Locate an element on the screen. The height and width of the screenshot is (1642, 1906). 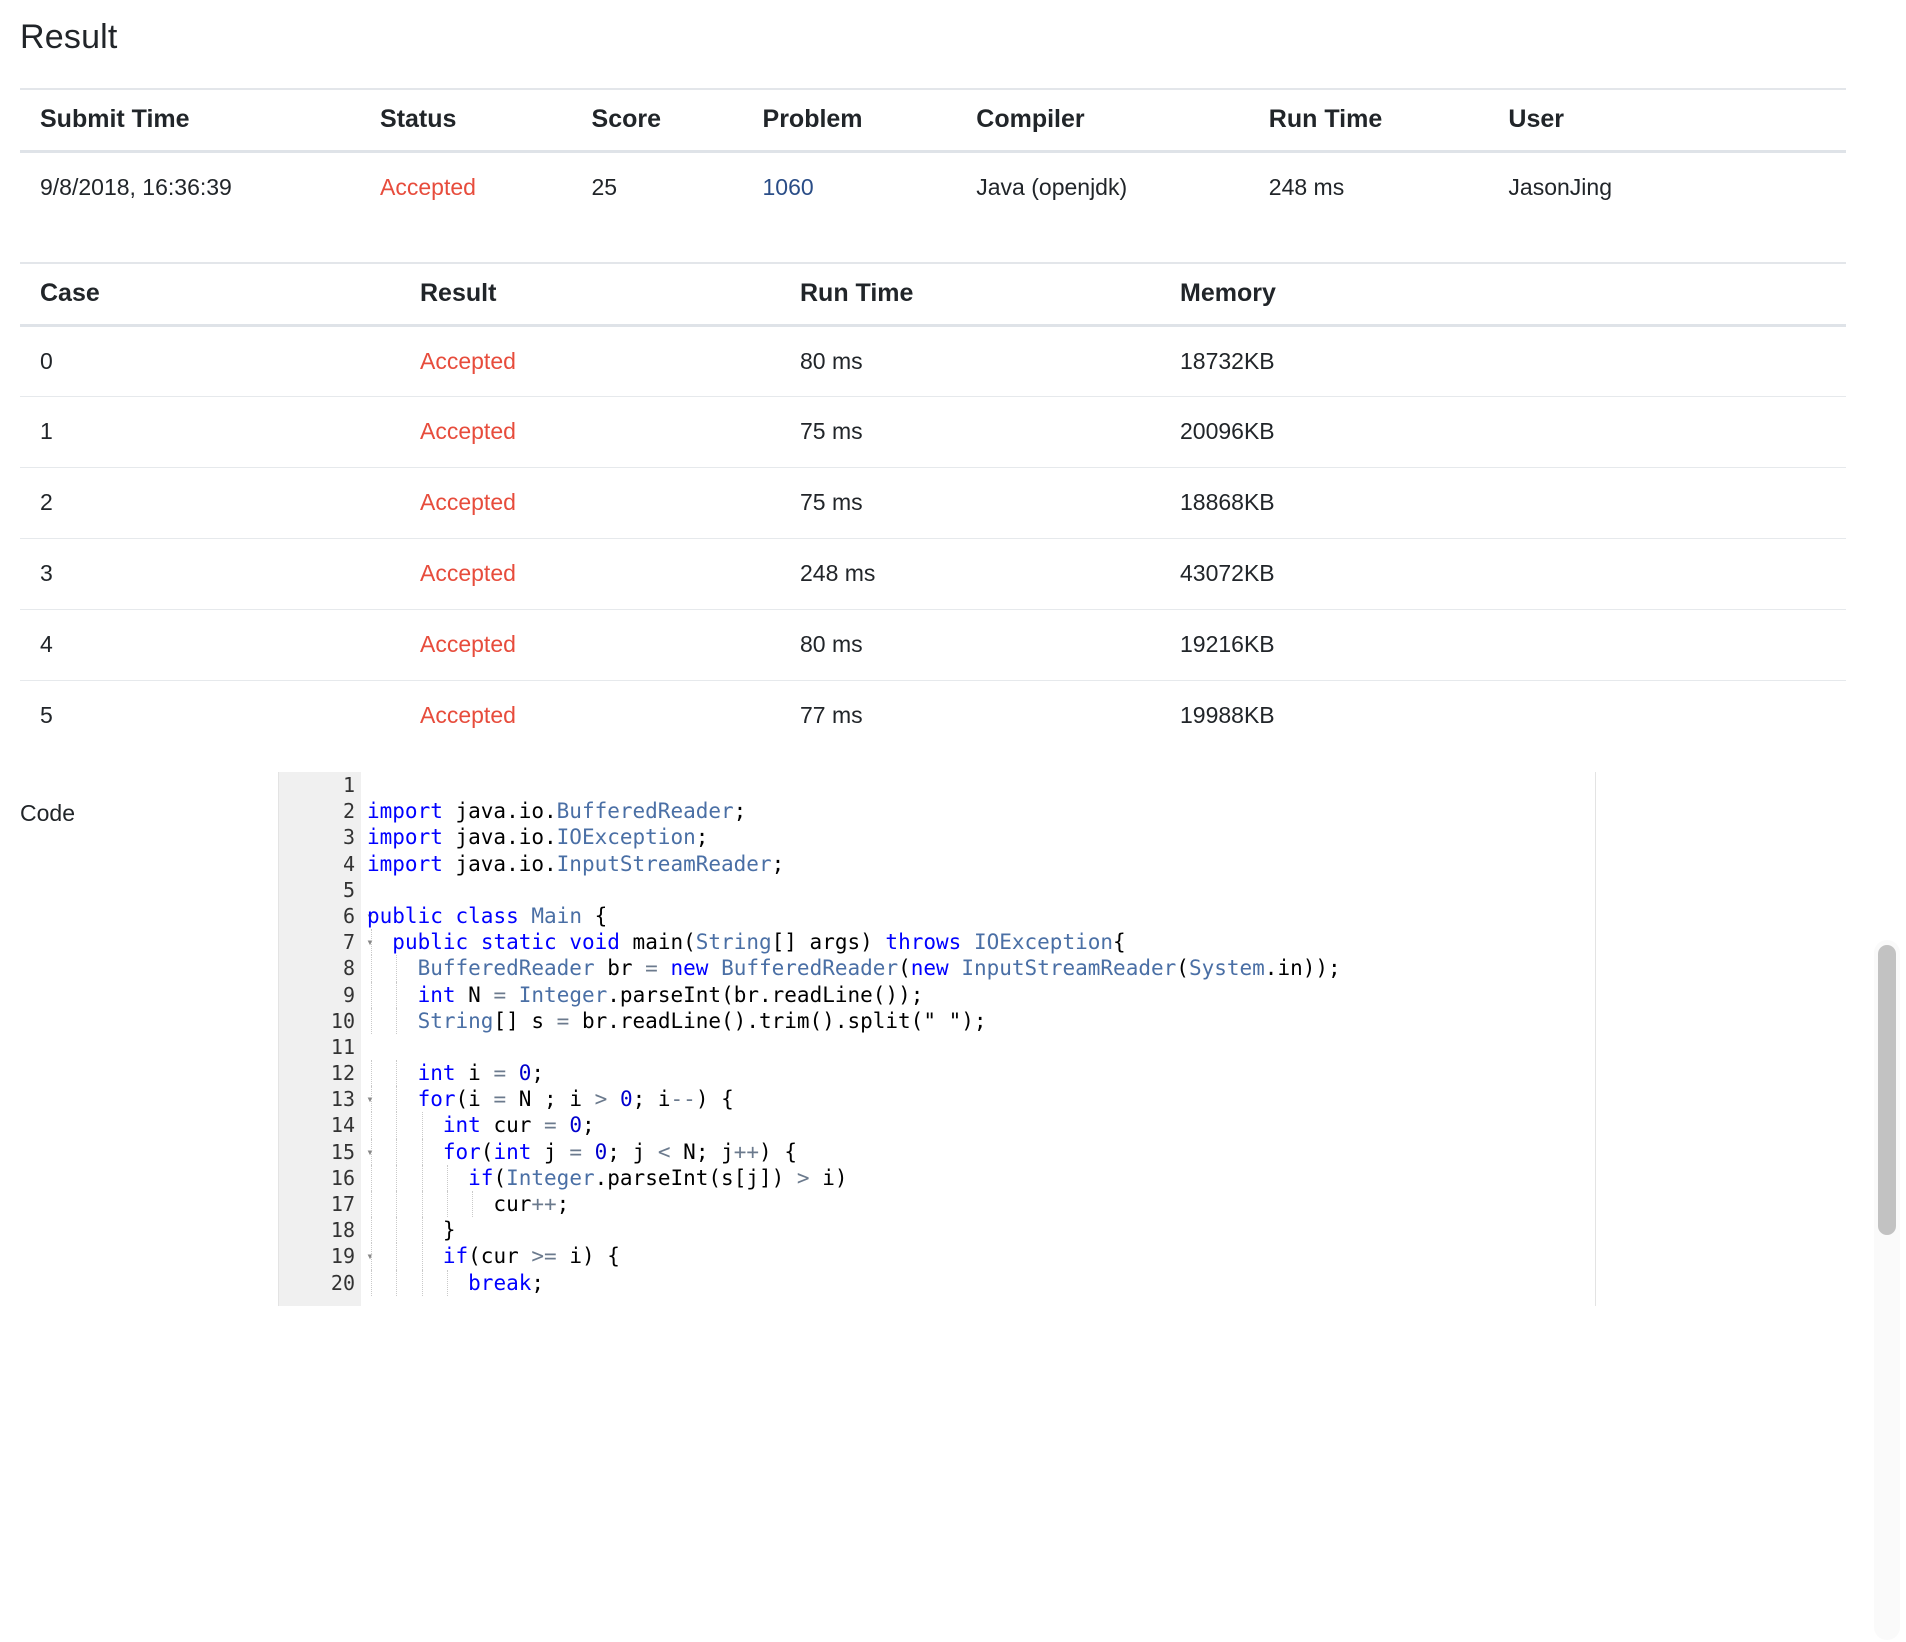
line-number: 14 is located at coordinates (342, 1125).